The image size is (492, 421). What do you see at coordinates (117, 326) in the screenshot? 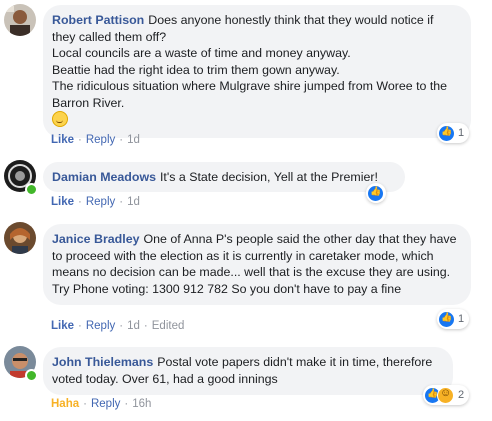
I see `comment-actions: Like · Reply · 1d · Edited` at bounding box center [117, 326].